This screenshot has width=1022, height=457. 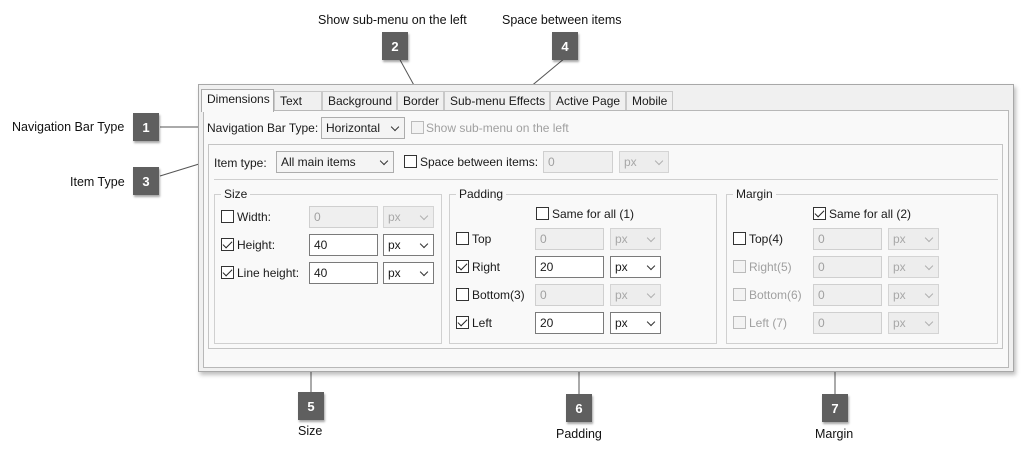 I want to click on item-type-value: All main items, so click(x=318, y=162).